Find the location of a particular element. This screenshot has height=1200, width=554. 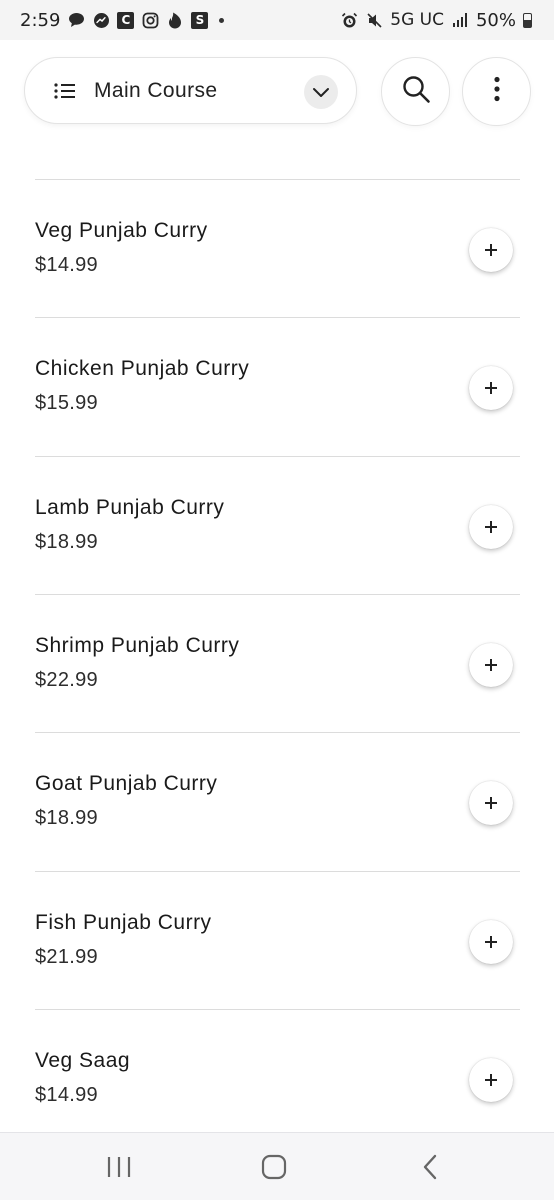

back-button is located at coordinates (430, 1166).